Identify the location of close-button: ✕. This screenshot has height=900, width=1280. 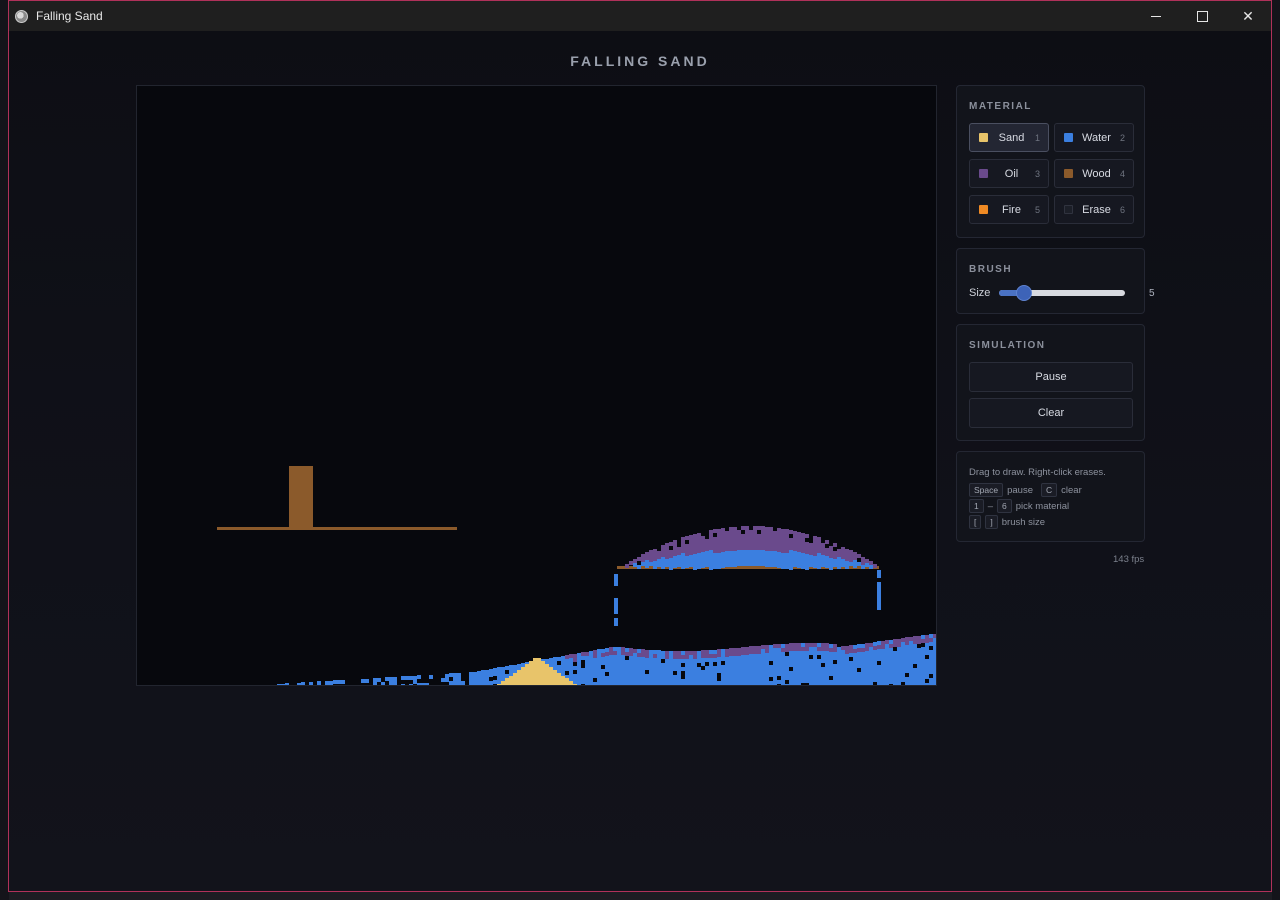
(1248, 16).